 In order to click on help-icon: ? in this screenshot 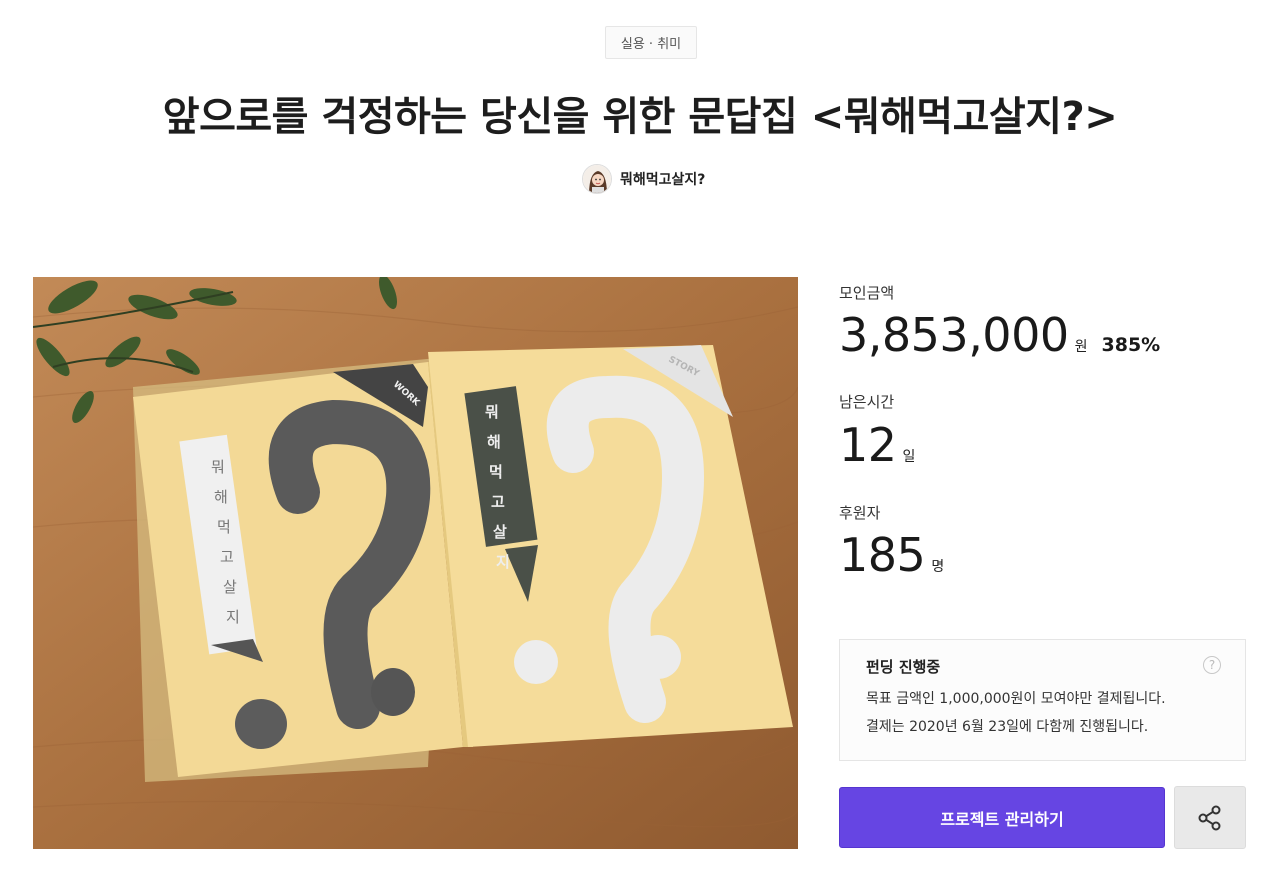, I will do `click(1212, 665)`.